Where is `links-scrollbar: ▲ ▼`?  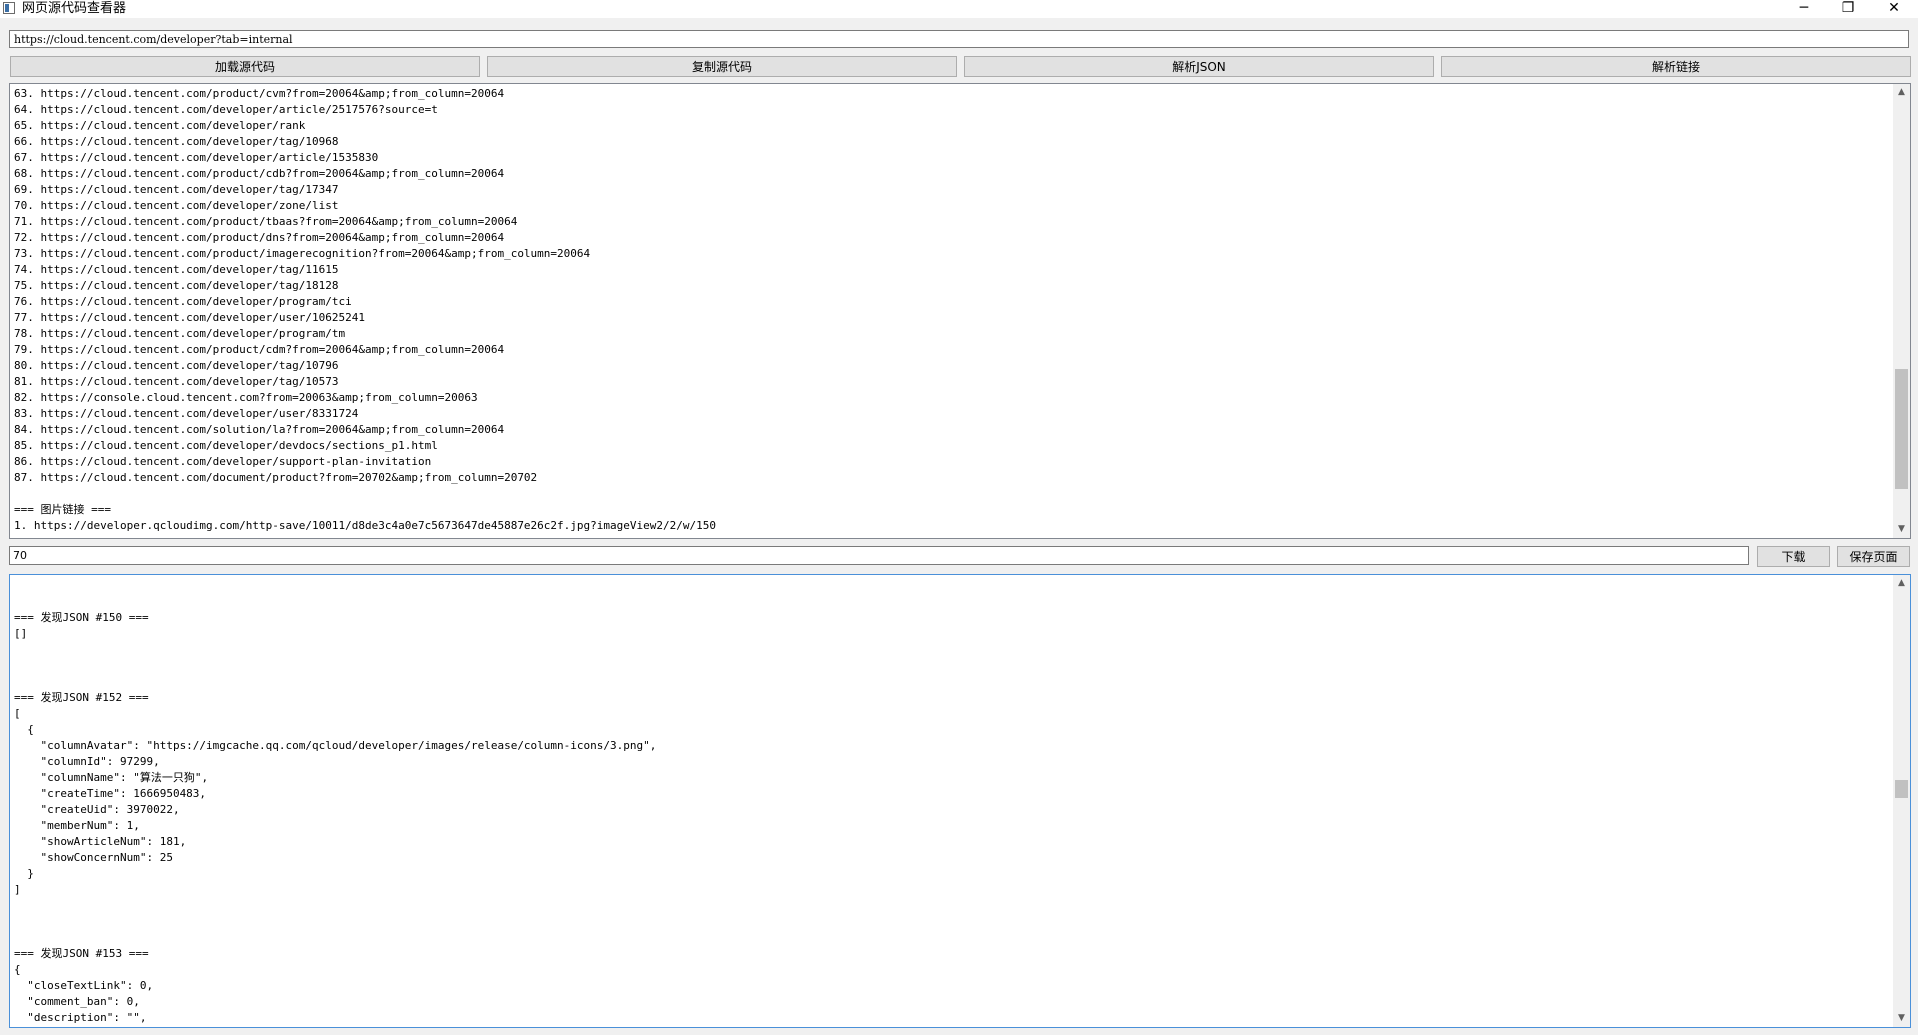
links-scrollbar: ▲ ▼ is located at coordinates (1901, 311).